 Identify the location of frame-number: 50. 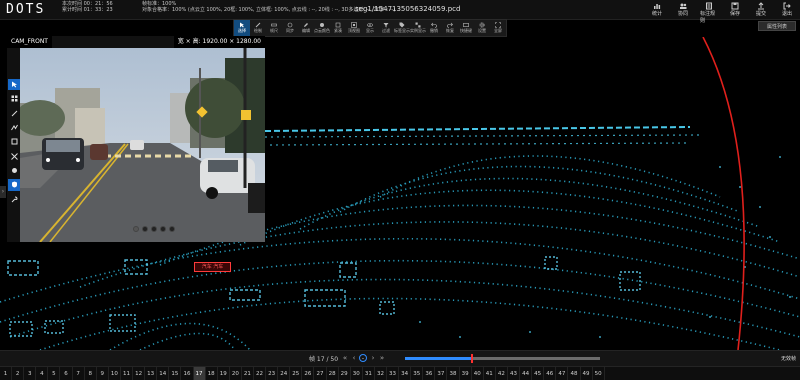
(599, 373).